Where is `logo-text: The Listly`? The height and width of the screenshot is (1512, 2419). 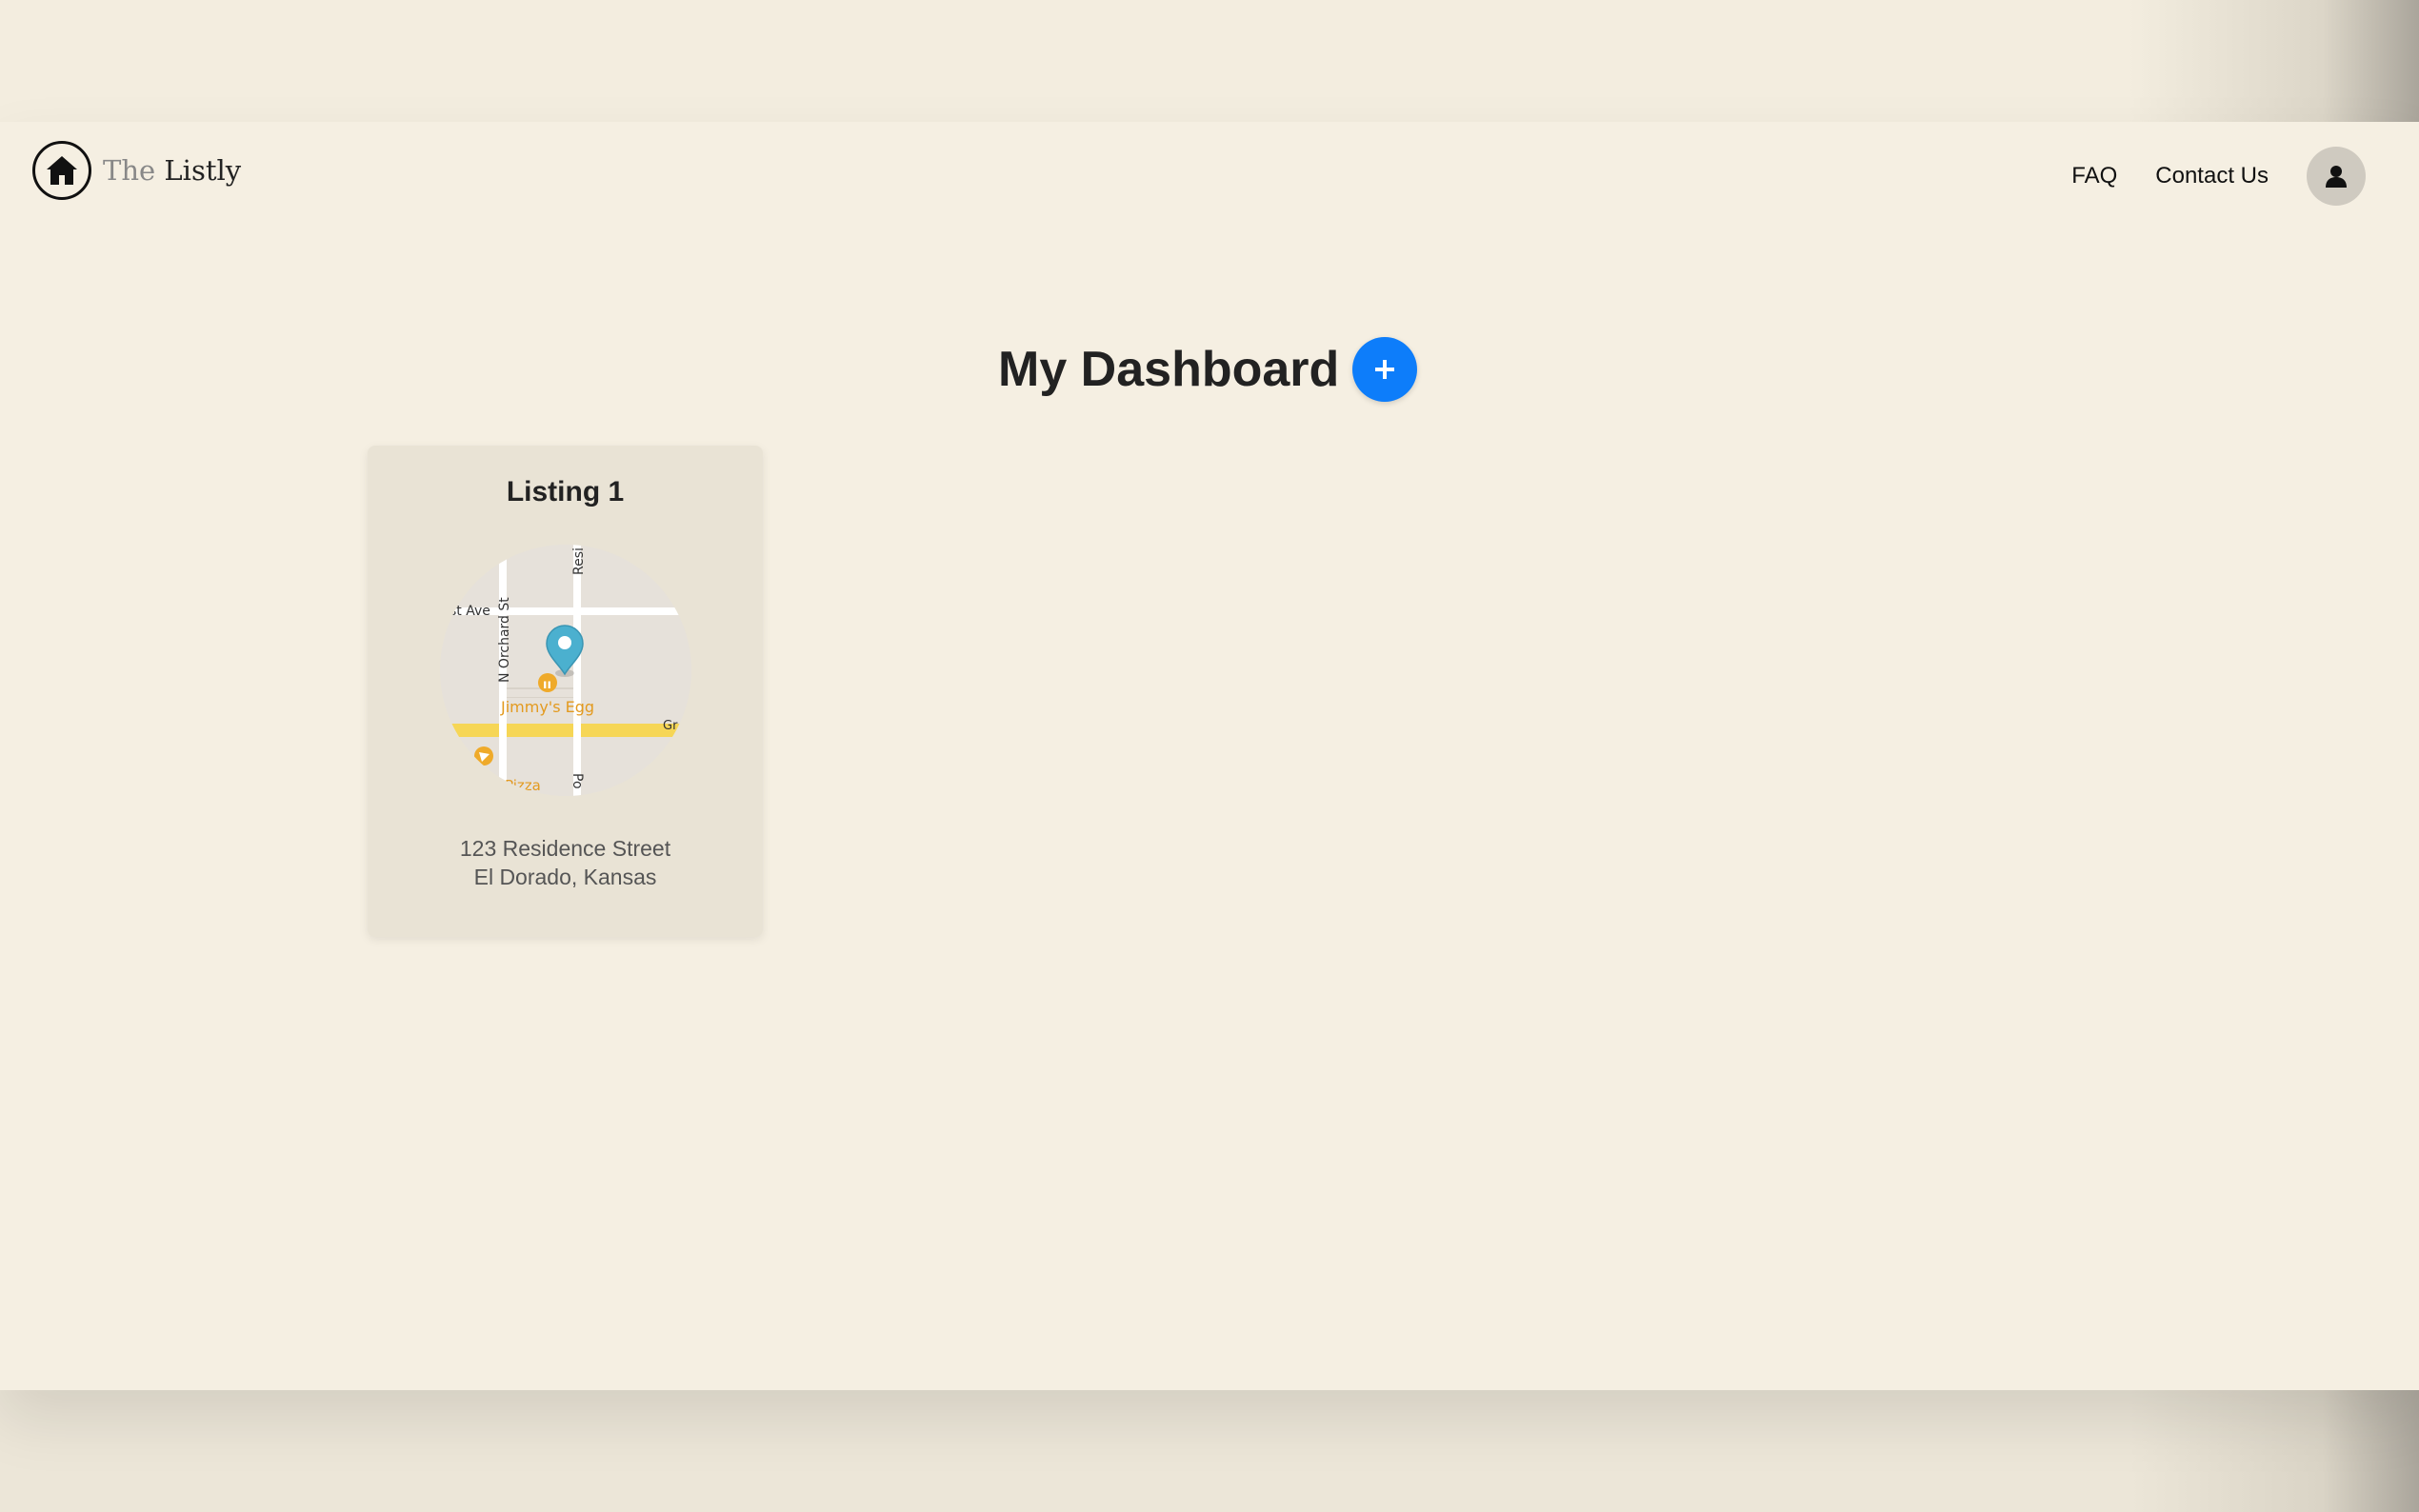
logo-text: The Listly is located at coordinates (172, 170).